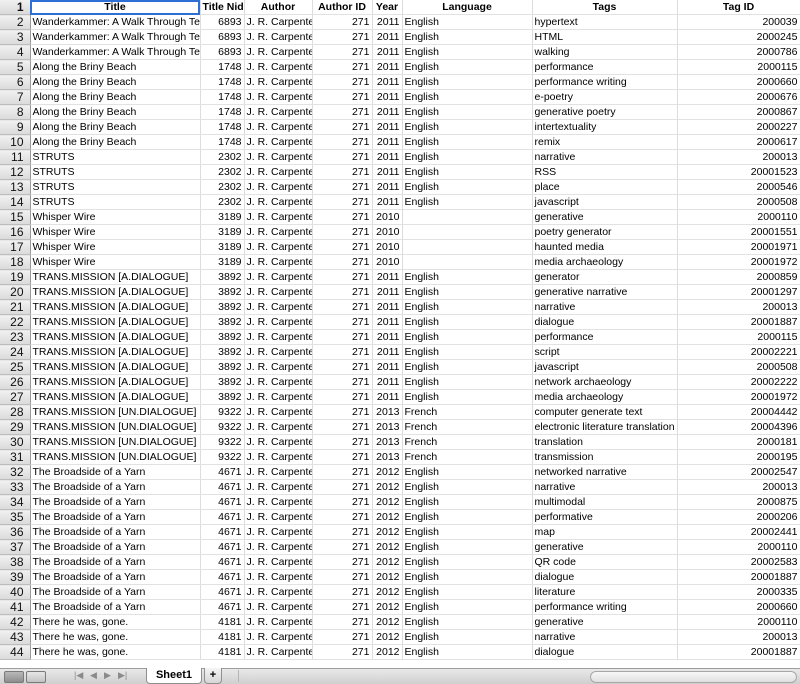 Image resolution: width=800 pixels, height=684 pixels. What do you see at coordinates (387, 217) in the screenshot?
I see `cell-year: 2010` at bounding box center [387, 217].